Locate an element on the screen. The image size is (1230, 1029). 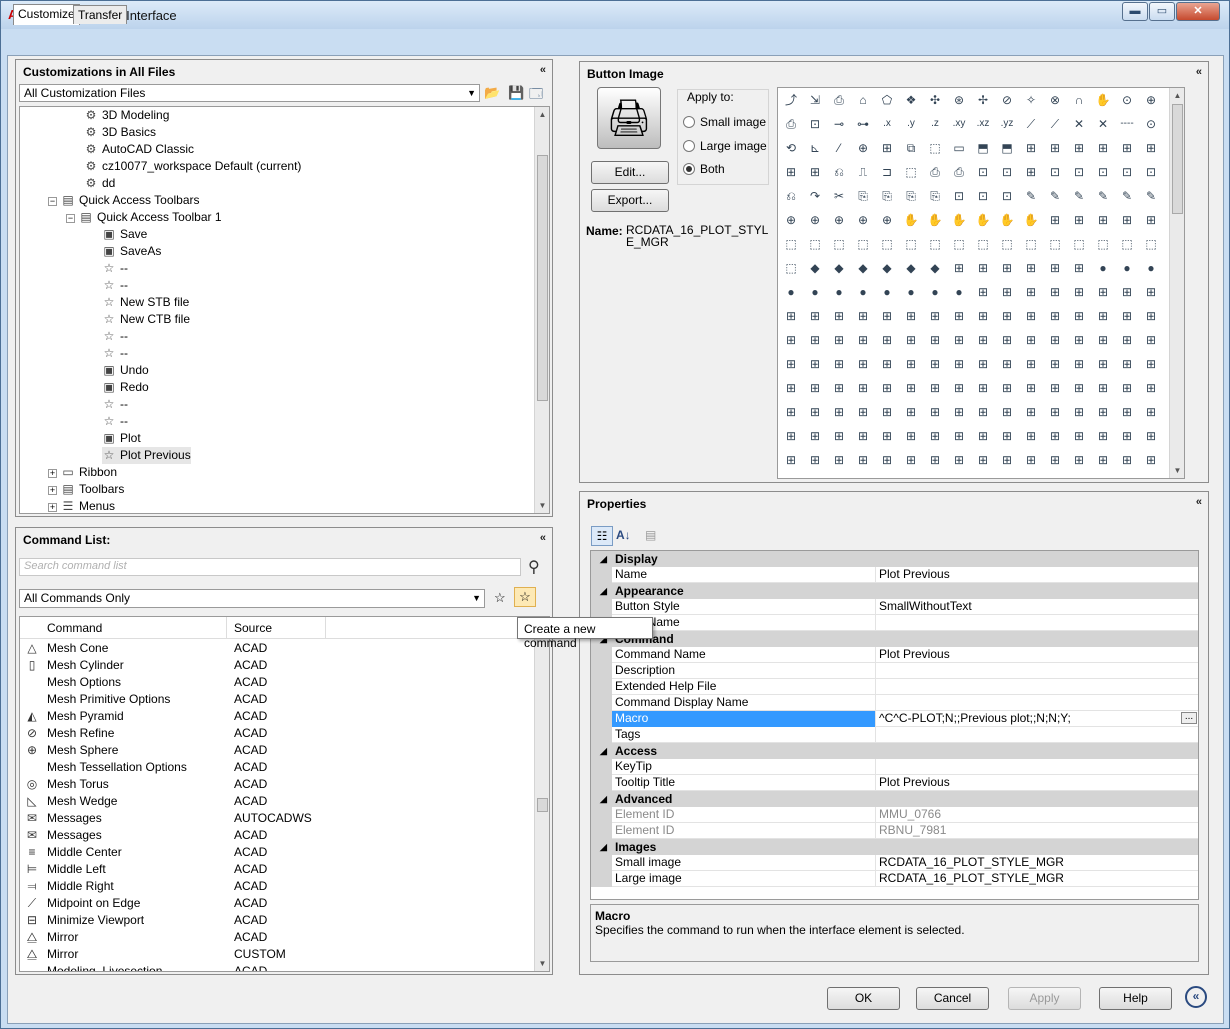
tree-item: ☆ -- is located at coordinates (115, 336).